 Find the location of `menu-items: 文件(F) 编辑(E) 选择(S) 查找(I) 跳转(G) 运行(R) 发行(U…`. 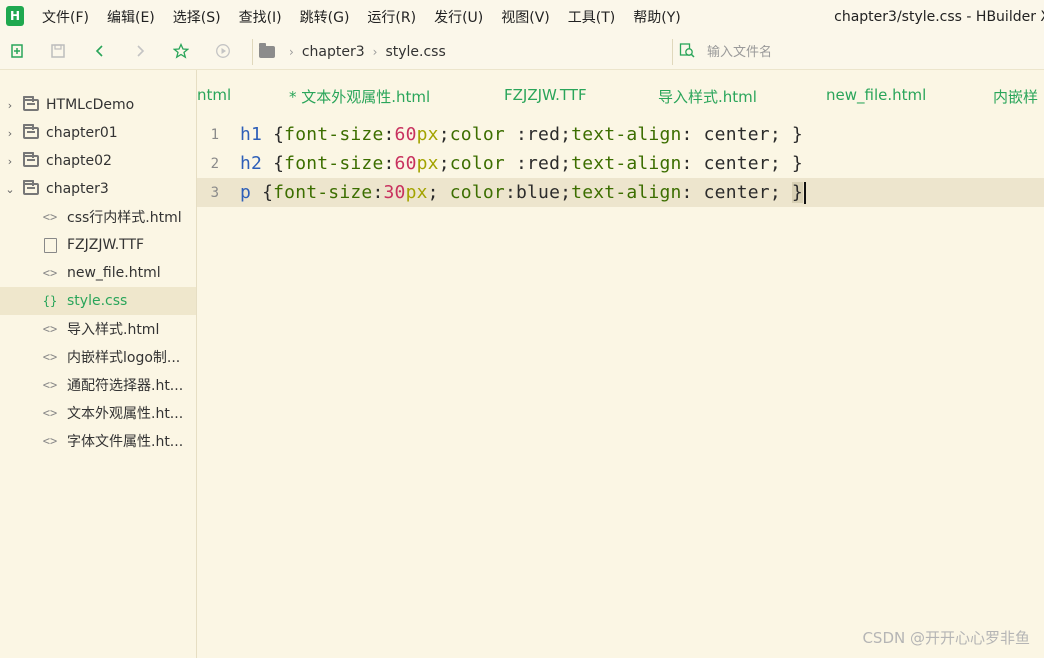

menu-items: 文件(F) 编辑(E) 选择(S) 查找(I) 跳转(G) 运行(R) 发行(U… is located at coordinates (370, 17).